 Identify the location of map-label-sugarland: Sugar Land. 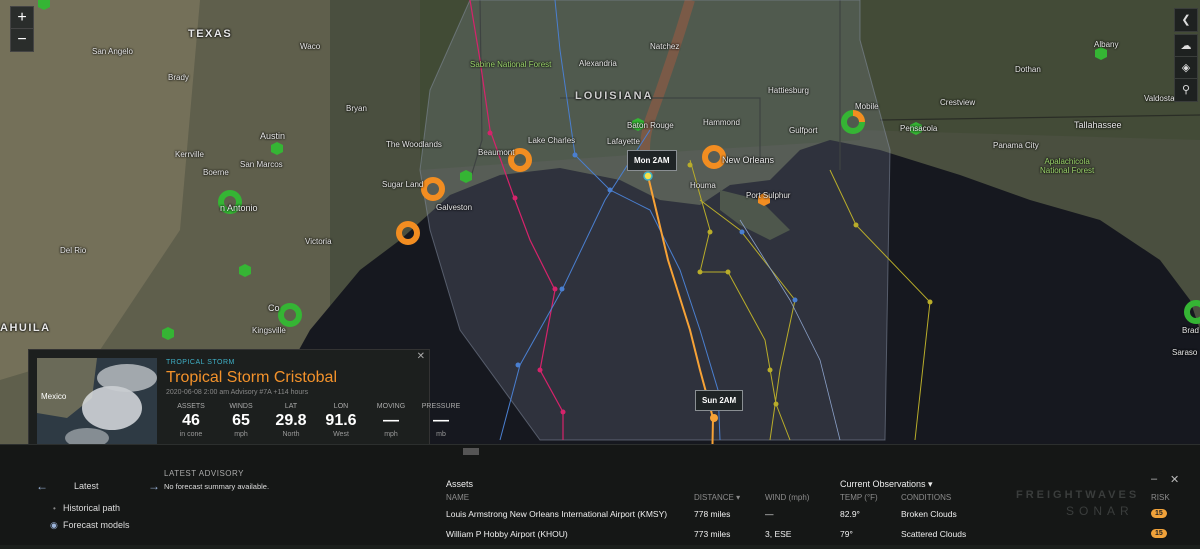
(403, 184).